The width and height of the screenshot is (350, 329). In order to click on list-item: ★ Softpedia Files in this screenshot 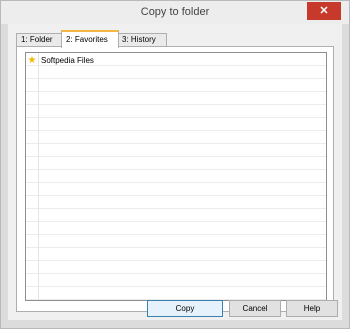, I will do `click(60, 61)`.